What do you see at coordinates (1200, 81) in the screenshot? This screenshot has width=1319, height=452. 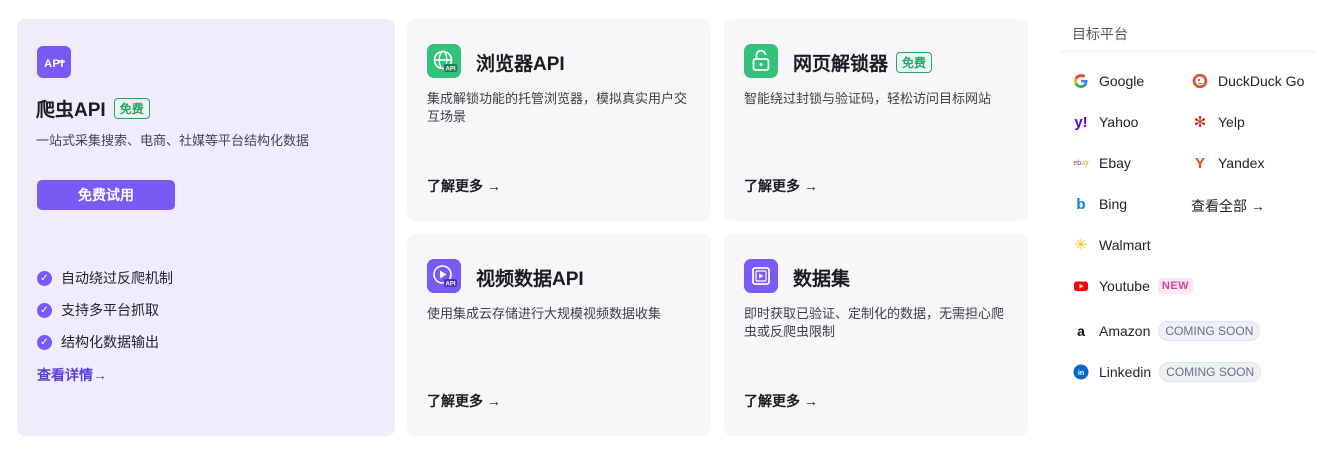 I see `duckduckgo-icon` at bounding box center [1200, 81].